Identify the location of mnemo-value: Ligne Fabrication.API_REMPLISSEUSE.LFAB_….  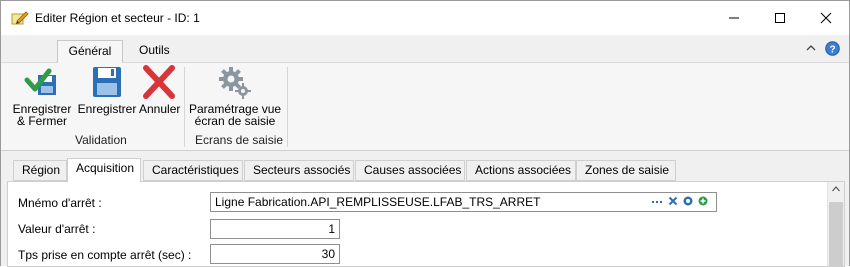
(378, 202).